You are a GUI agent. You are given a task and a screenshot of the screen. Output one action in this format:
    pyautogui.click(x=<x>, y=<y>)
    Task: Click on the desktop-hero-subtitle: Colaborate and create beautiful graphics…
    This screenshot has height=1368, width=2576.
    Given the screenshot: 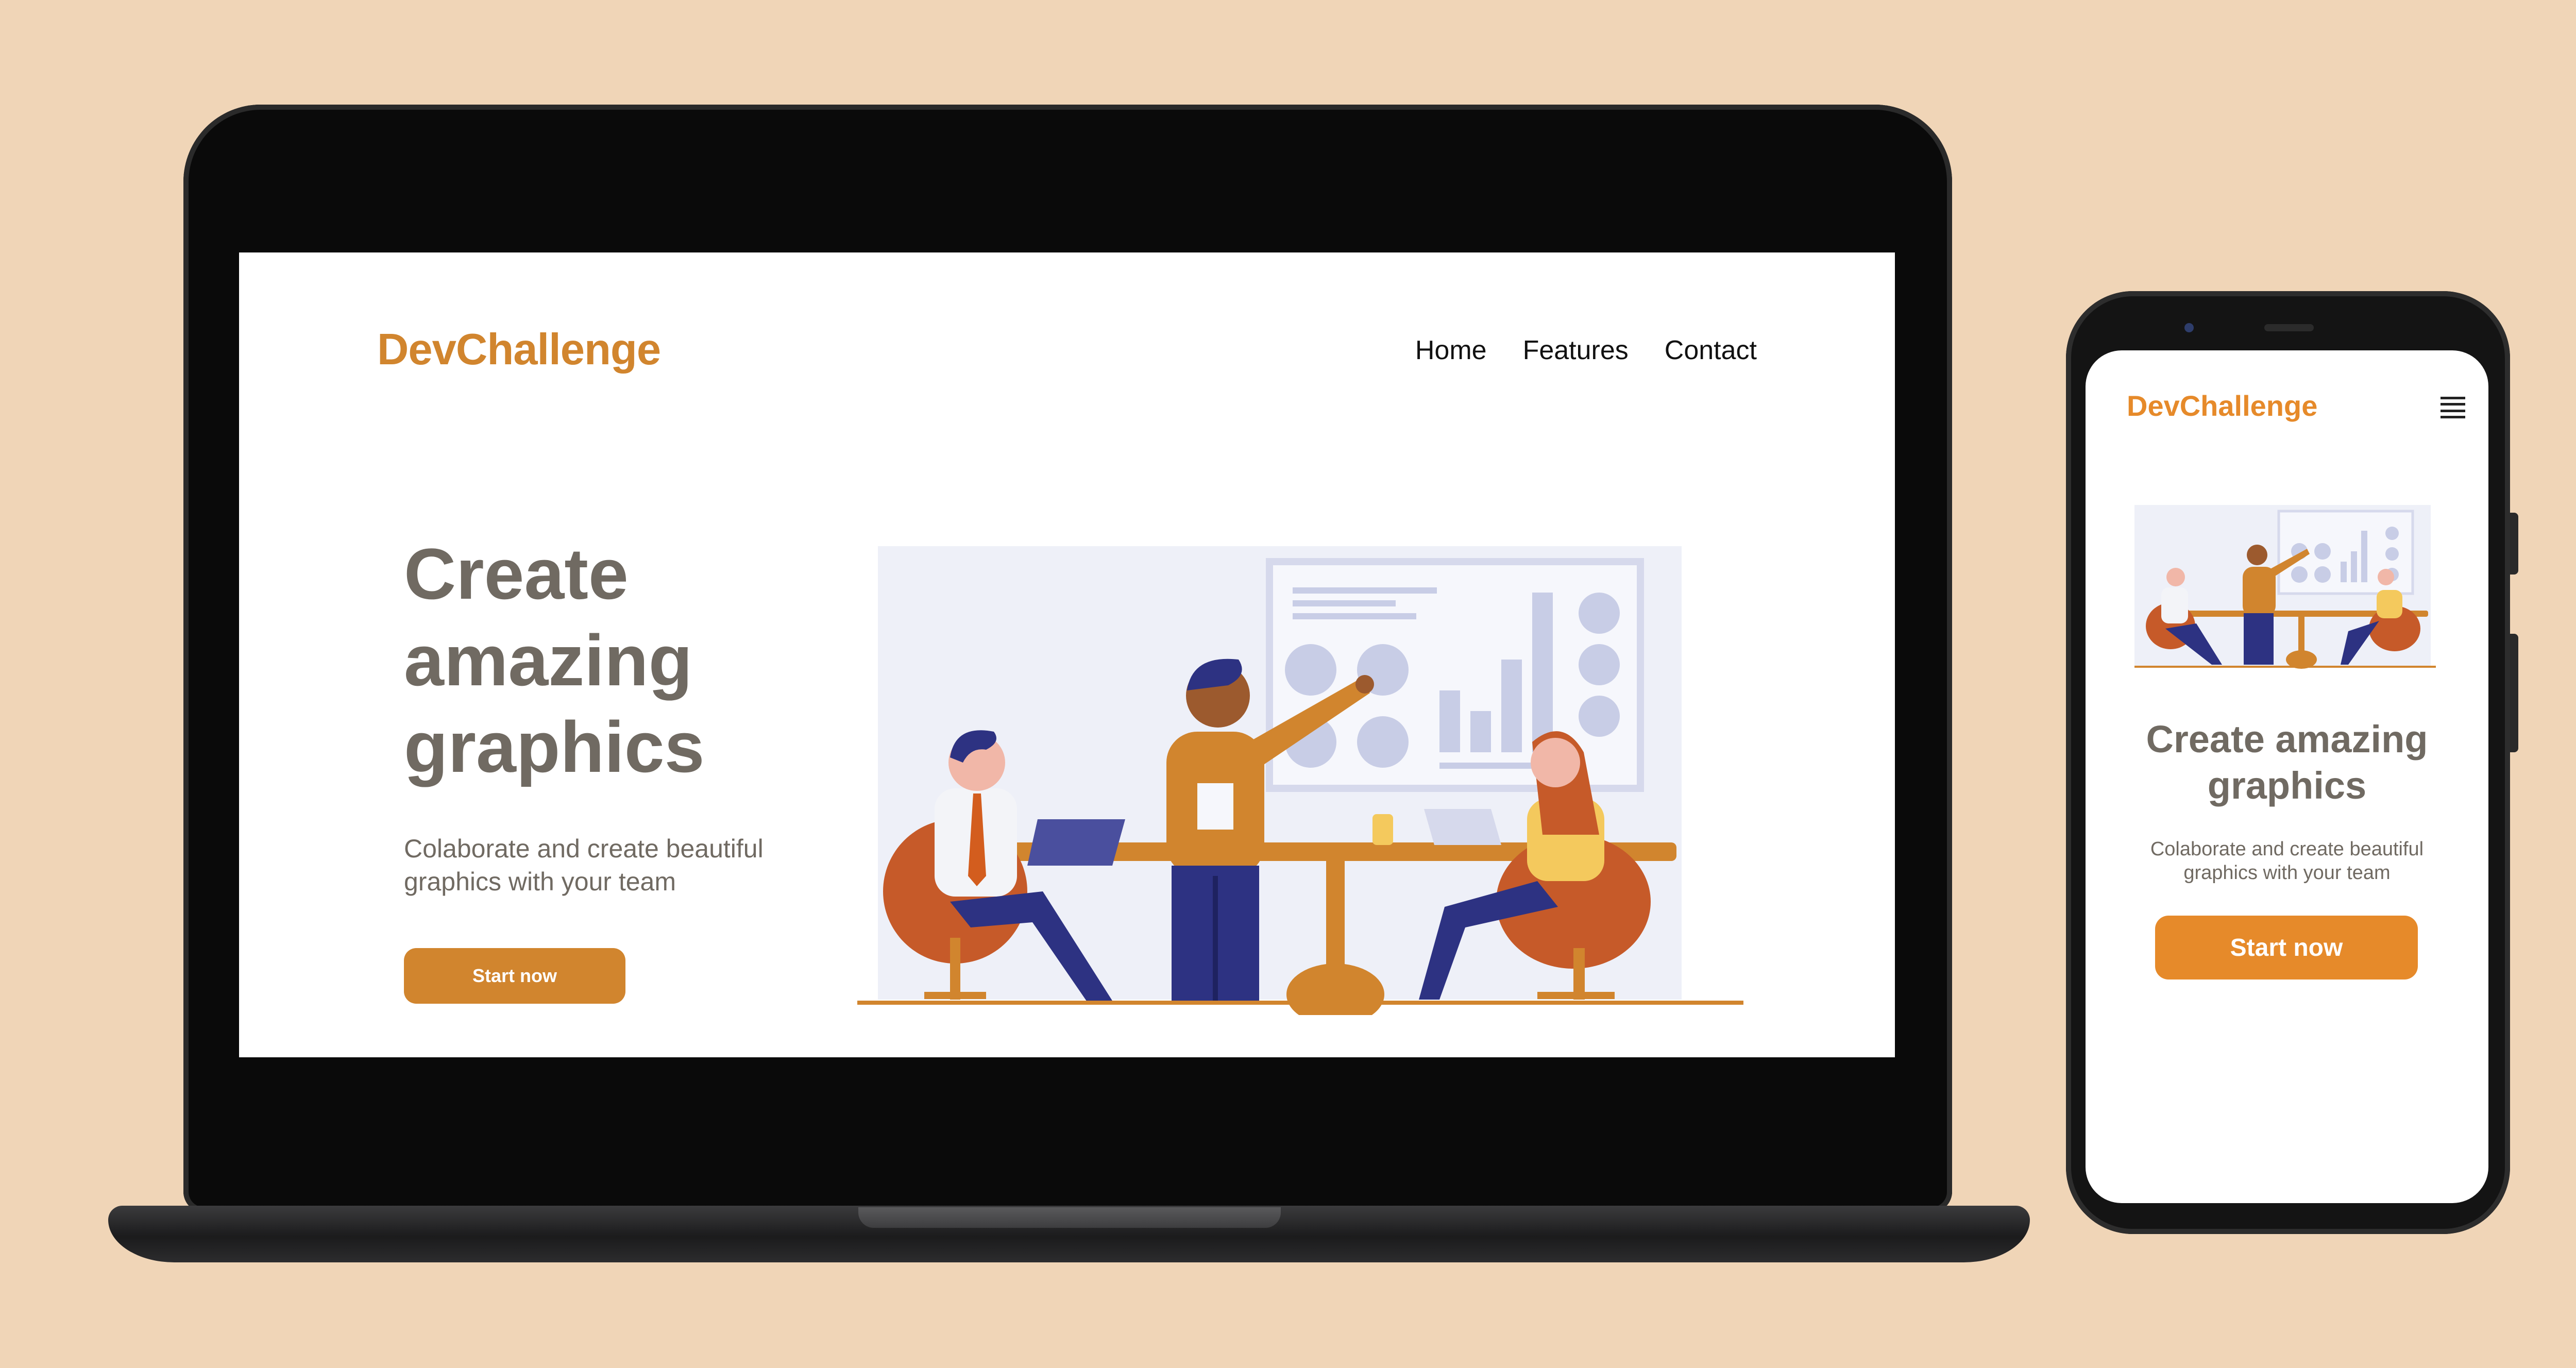 What is the action you would take?
    pyautogui.click(x=584, y=865)
    